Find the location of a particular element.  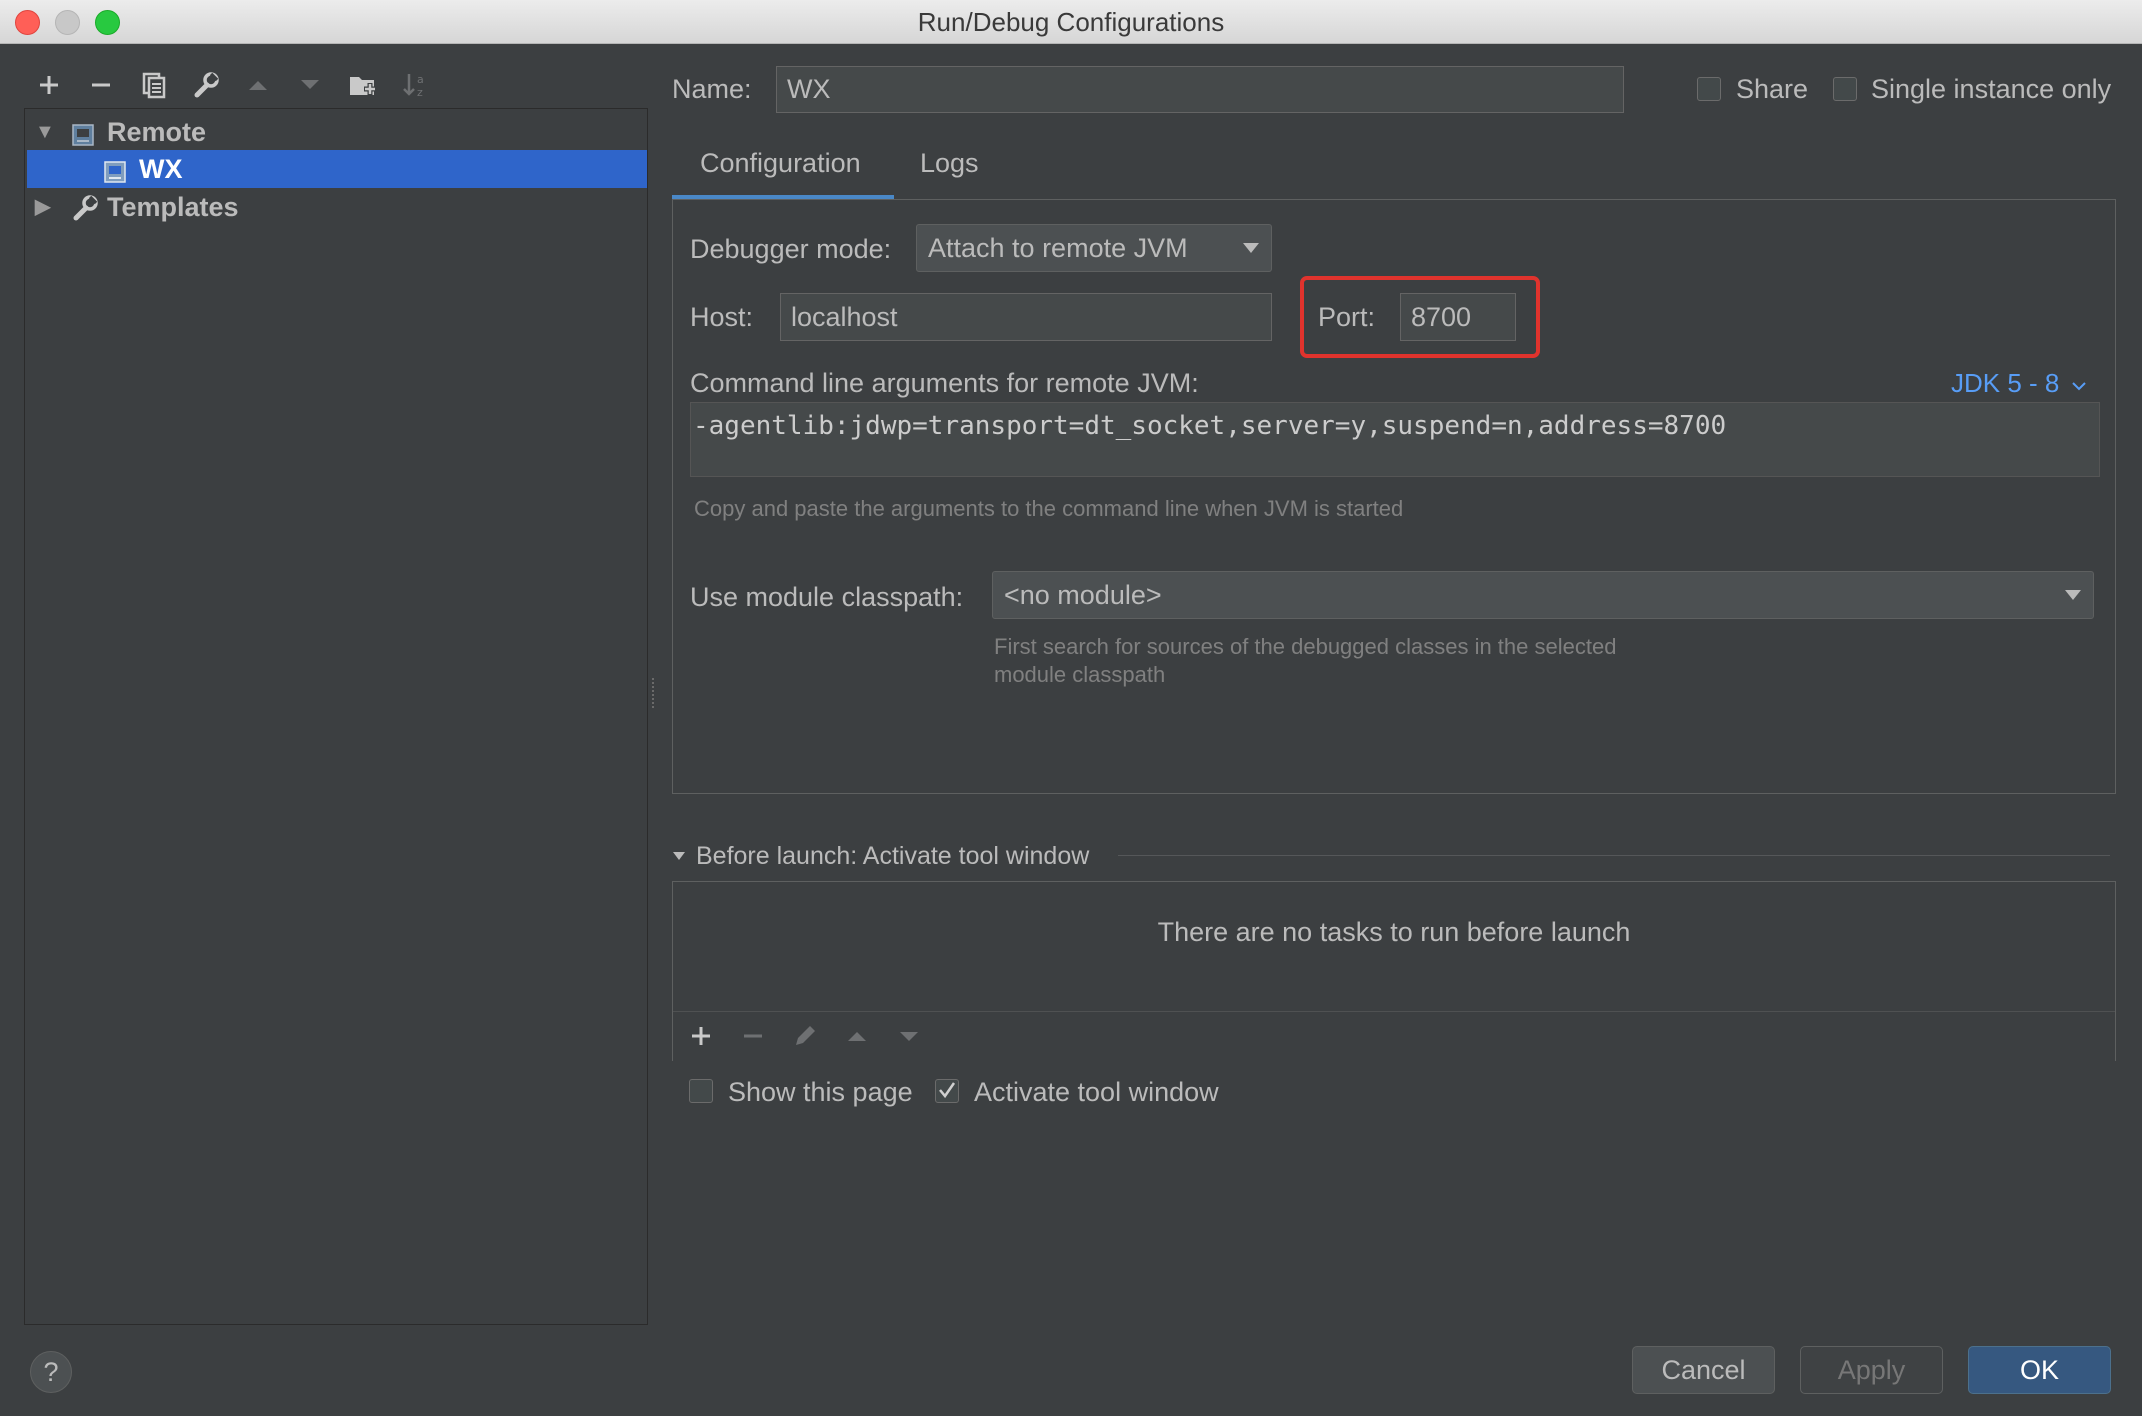

apply-button: Apply is located at coordinates (1871, 1370).